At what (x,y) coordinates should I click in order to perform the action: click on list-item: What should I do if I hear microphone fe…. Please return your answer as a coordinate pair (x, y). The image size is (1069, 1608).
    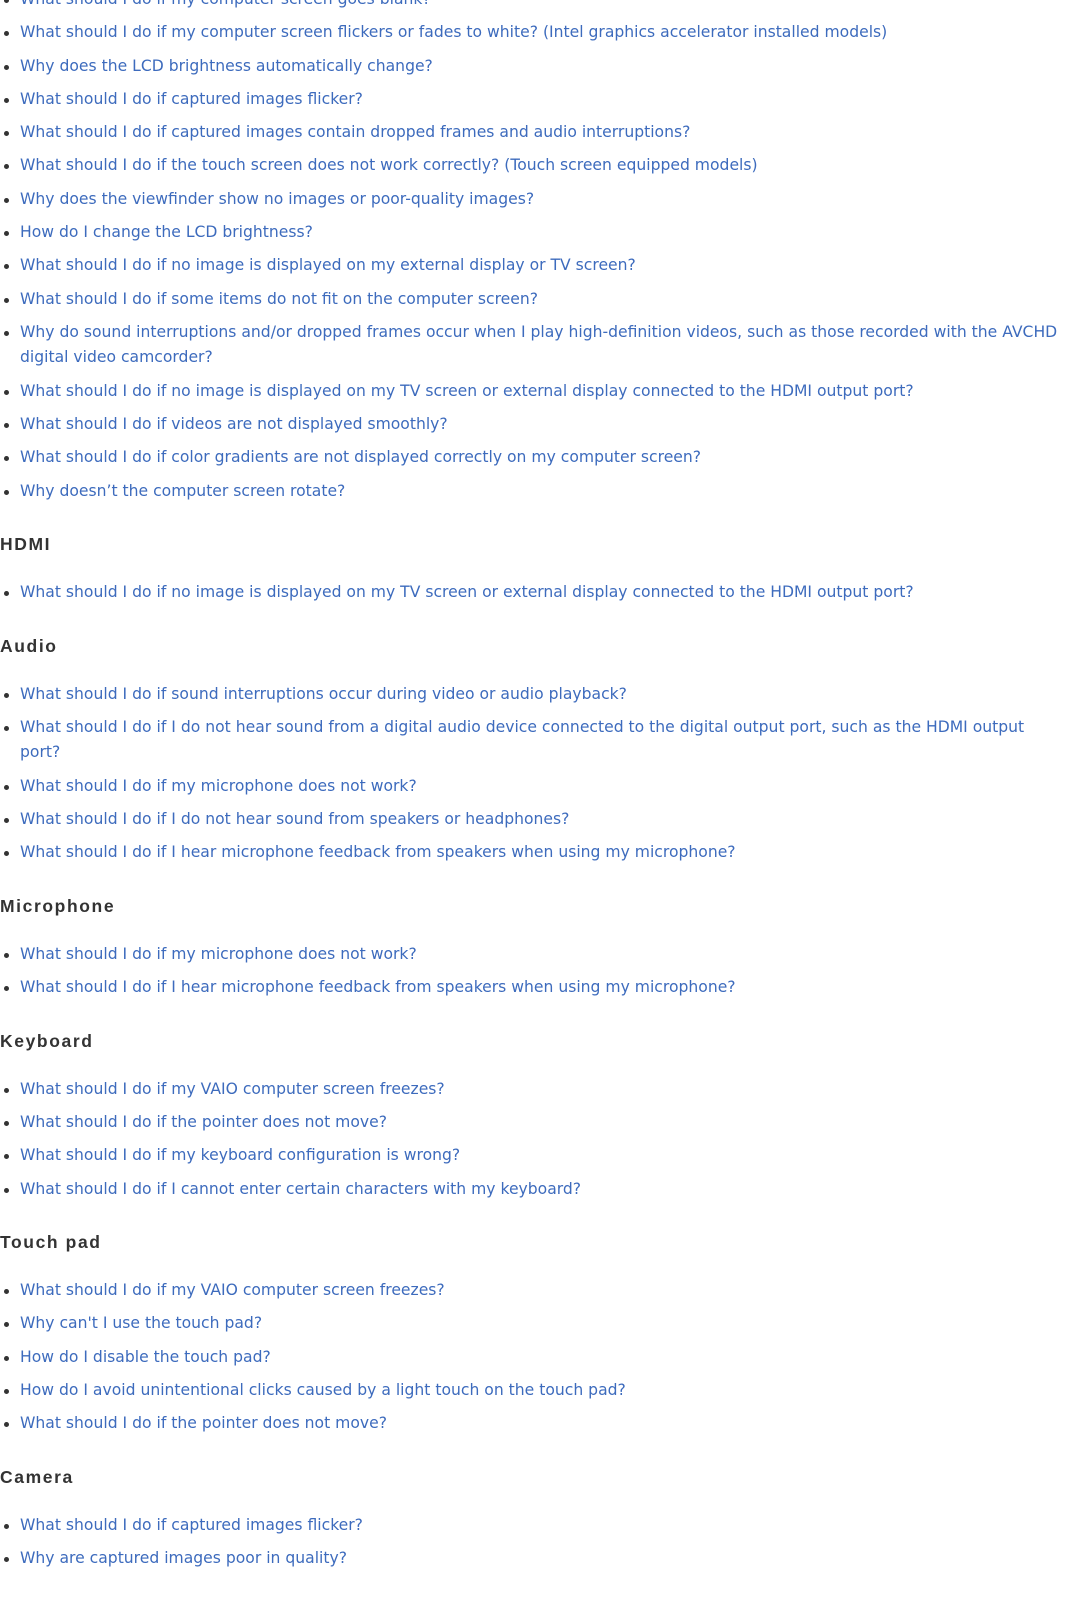
    Looking at the image, I should click on (530, 988).